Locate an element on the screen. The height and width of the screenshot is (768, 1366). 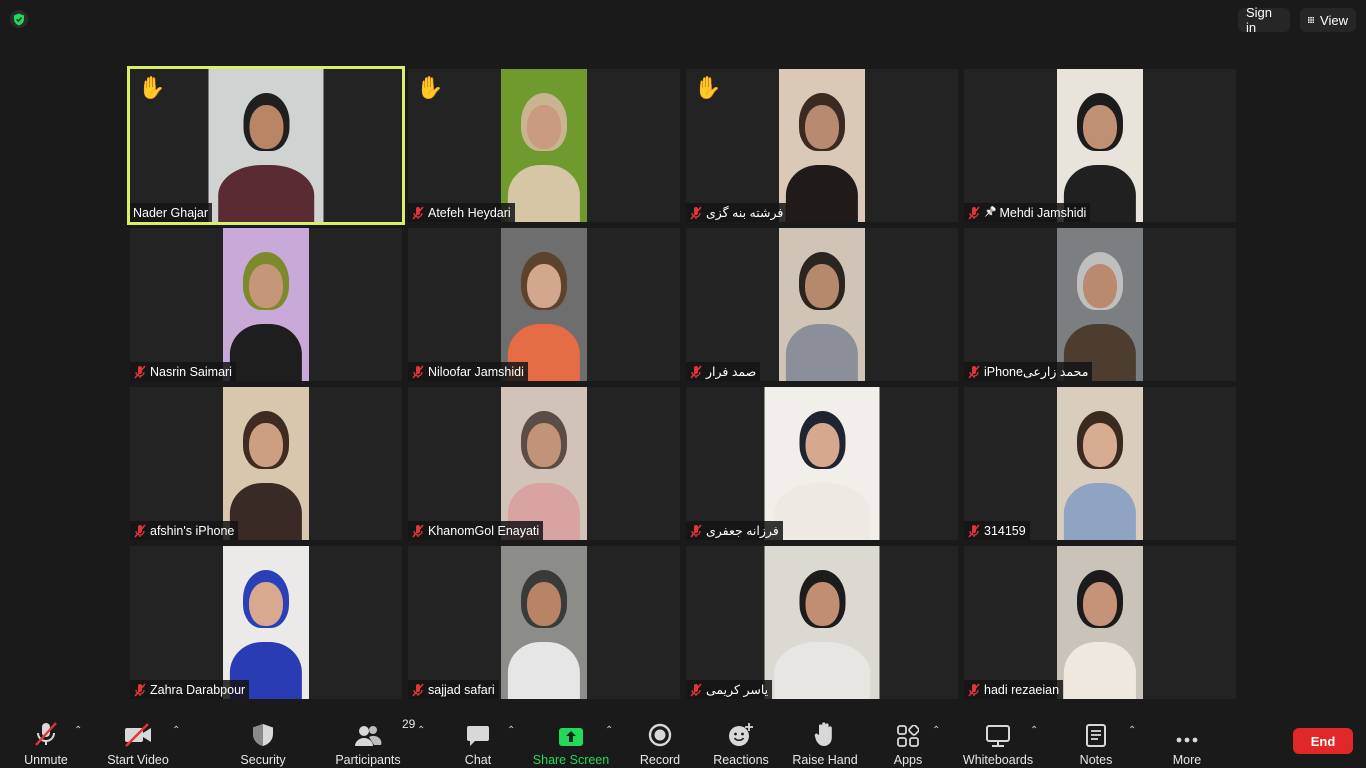
unmute-label: Unmute is located at coordinates (46, 760).